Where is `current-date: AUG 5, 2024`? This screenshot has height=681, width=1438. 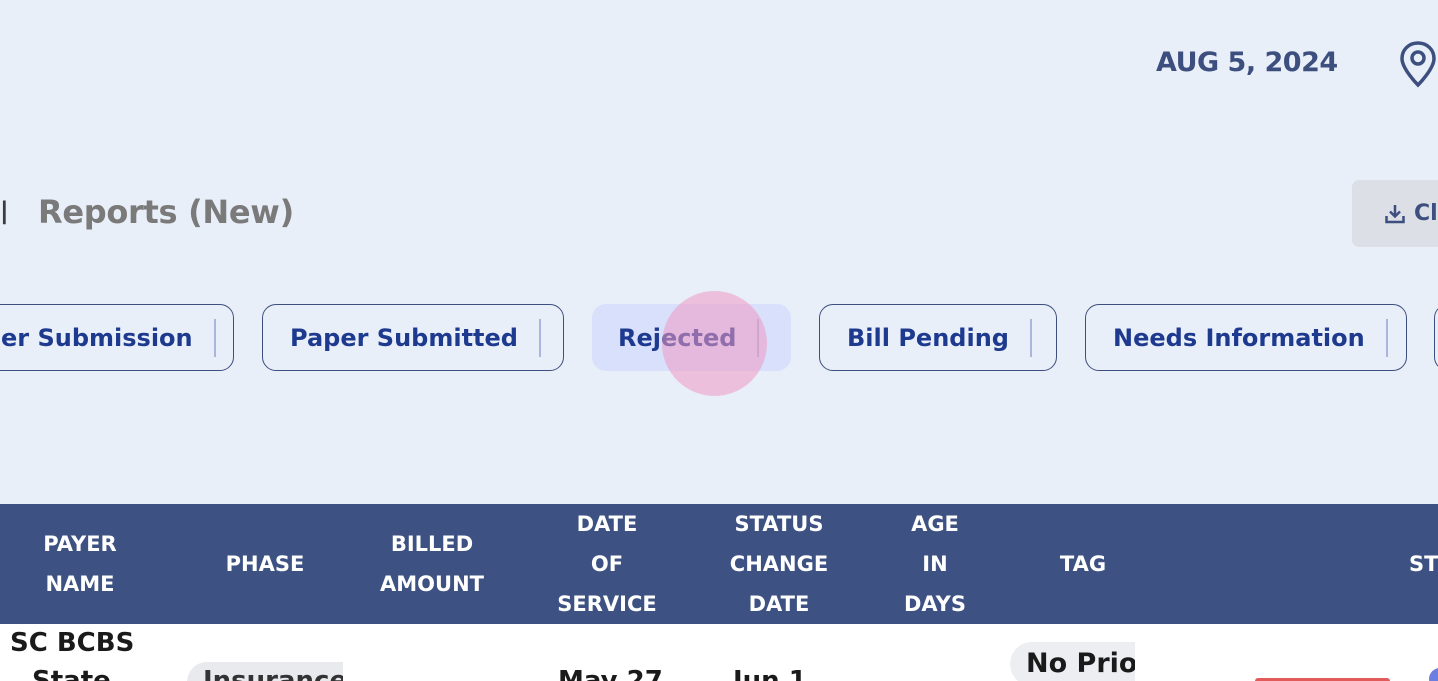
current-date: AUG 5, 2024 is located at coordinates (1247, 62).